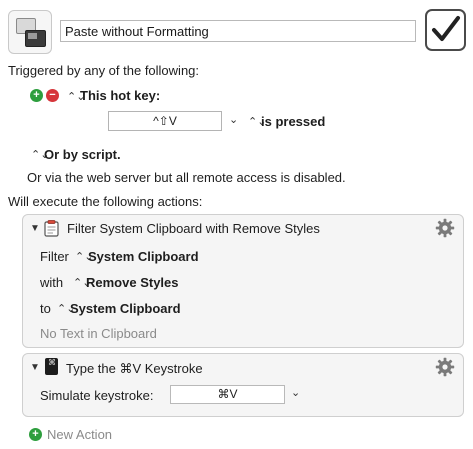  What do you see at coordinates (82, 154) in the screenshot?
I see `script-trigger-label: Or by script.` at bounding box center [82, 154].